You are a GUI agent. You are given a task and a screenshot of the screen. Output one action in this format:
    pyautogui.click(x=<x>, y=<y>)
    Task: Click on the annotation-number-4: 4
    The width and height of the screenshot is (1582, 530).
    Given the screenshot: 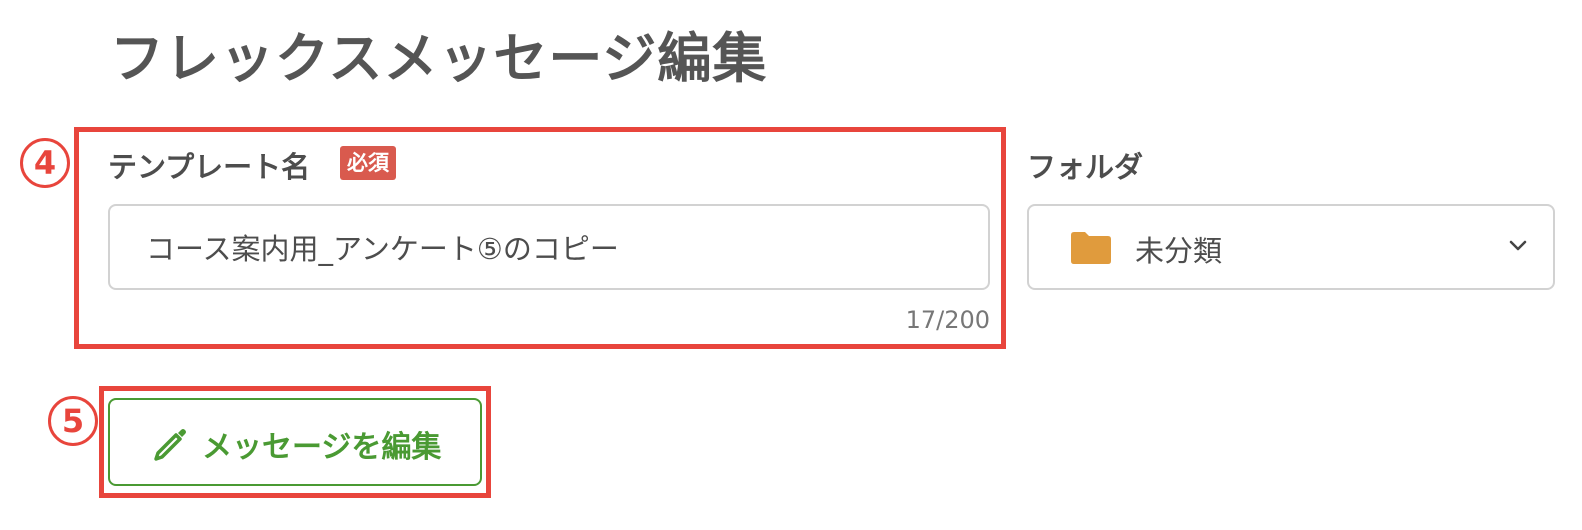 What is the action you would take?
    pyautogui.click(x=45, y=163)
    